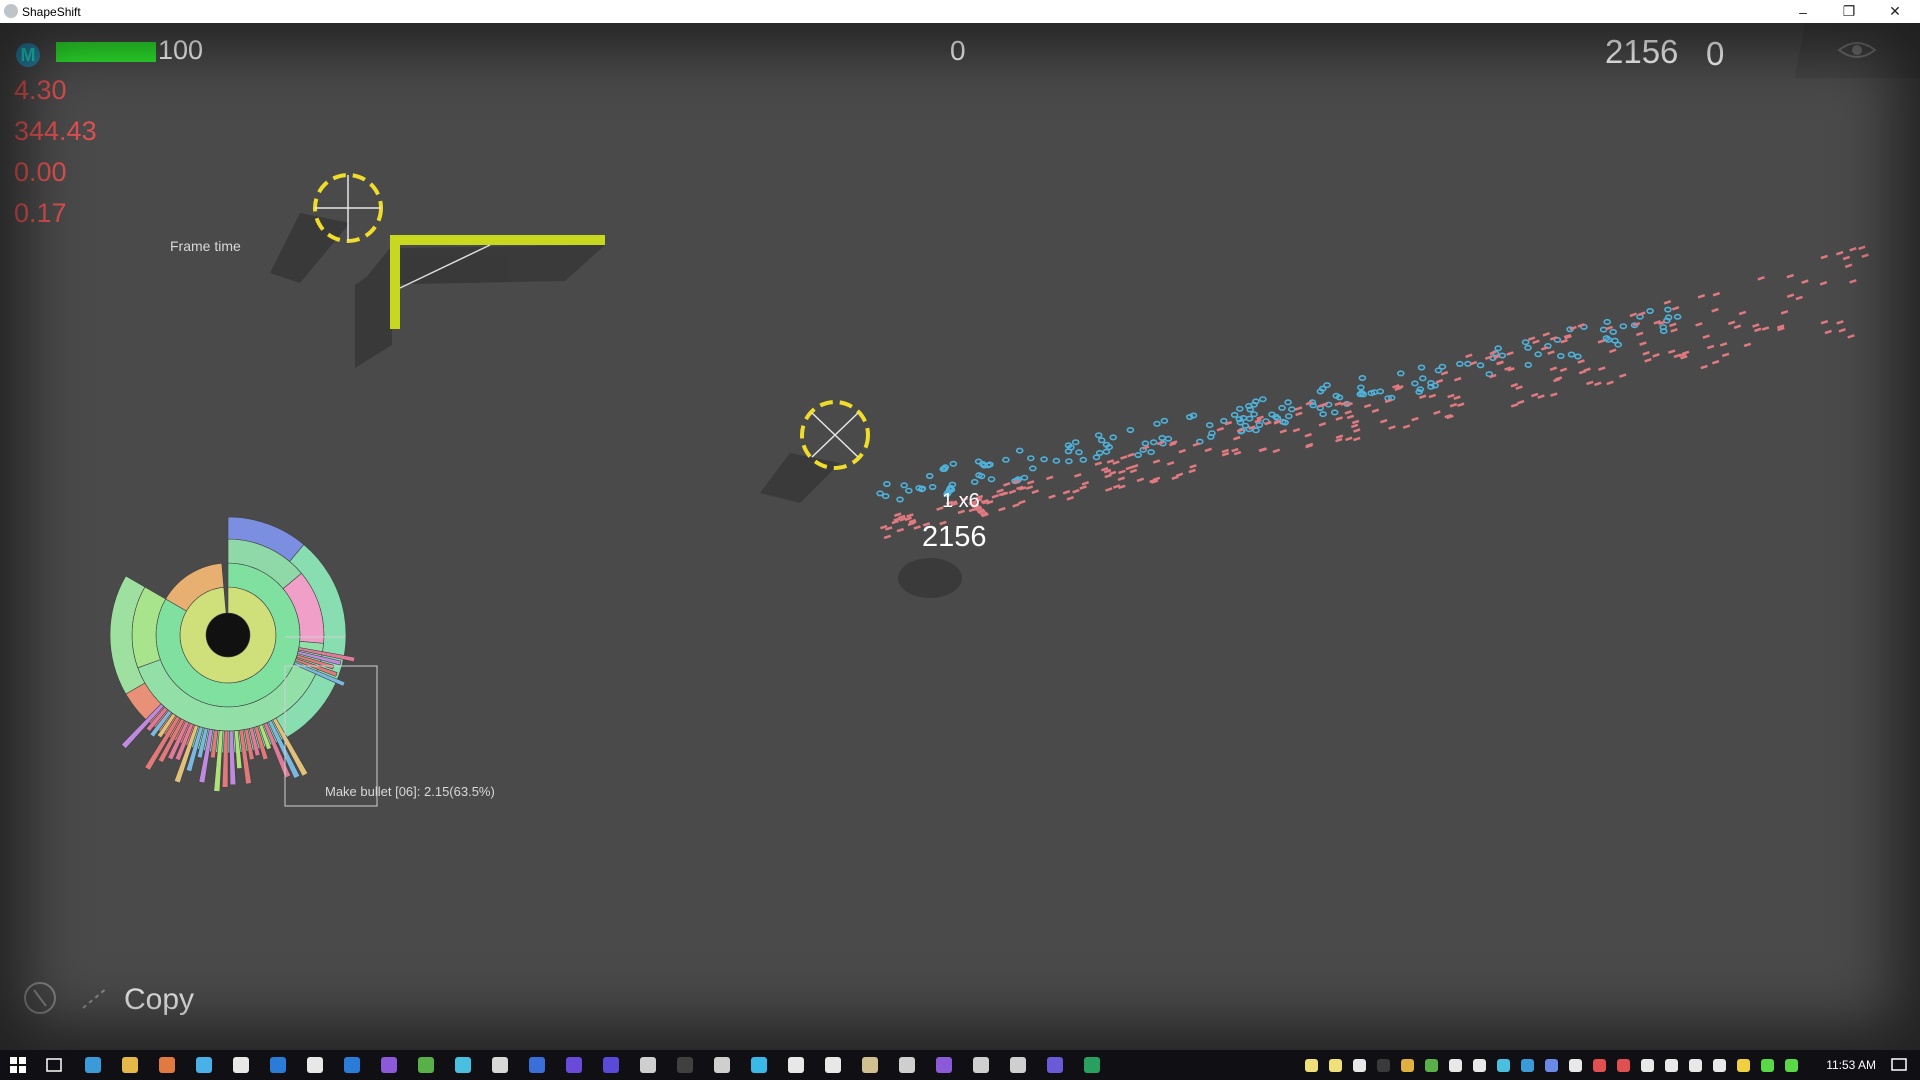  What do you see at coordinates (1895, 11) in the screenshot?
I see `close-button: ✕` at bounding box center [1895, 11].